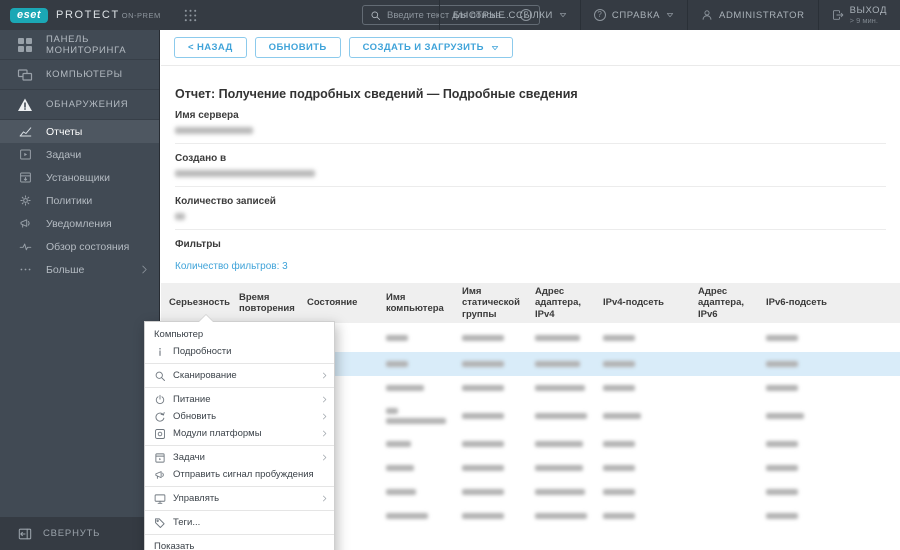 Image resolution: width=900 pixels, height=550 pixels. Describe the element at coordinates (868, 10) in the screenshot. I see `logout-label: ВЫХОД` at that location.